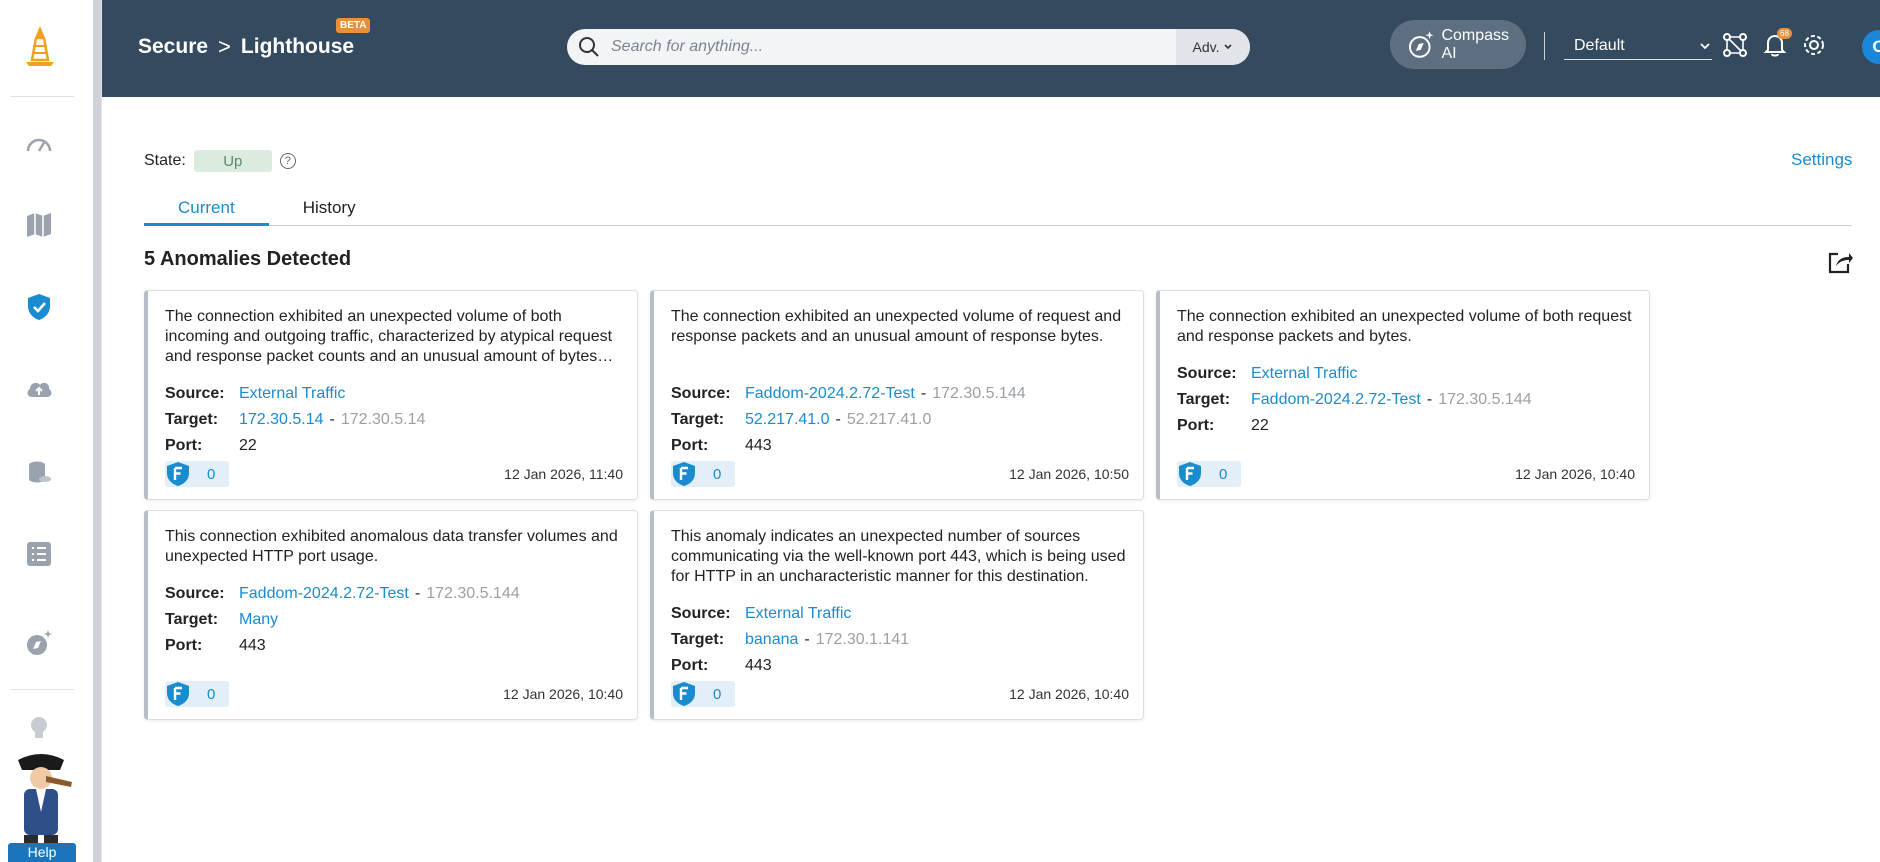  I want to click on notifications-button: 68, so click(1776, 44).